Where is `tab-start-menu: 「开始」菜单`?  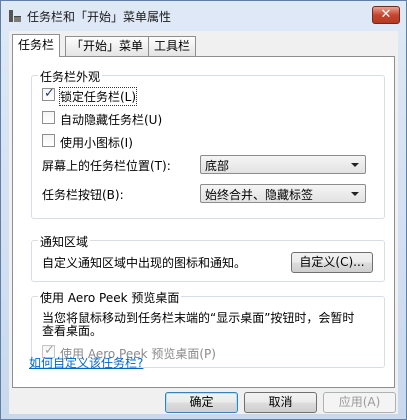 tab-start-menu: 「开始」菜单 is located at coordinates (107, 46).